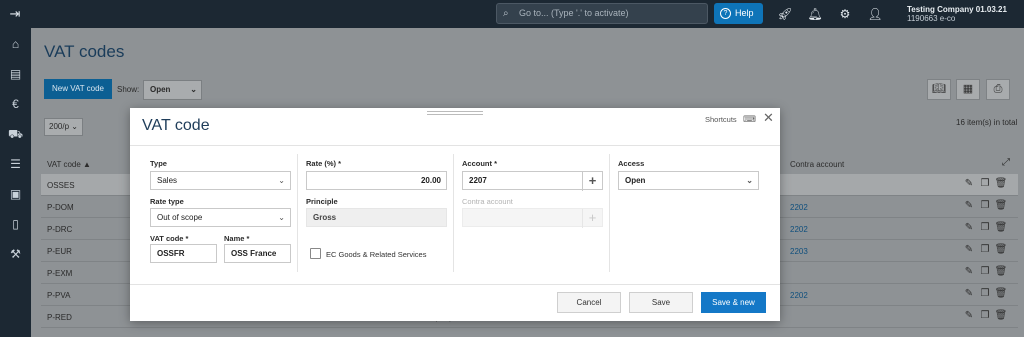  I want to click on vat-code-input: OSSFR, so click(183, 253).